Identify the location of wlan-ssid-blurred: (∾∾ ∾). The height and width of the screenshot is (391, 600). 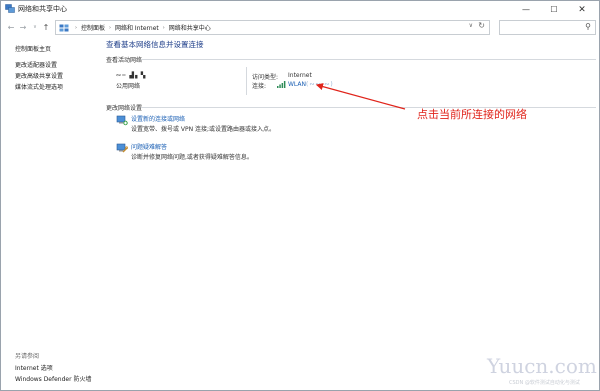
(320, 84).